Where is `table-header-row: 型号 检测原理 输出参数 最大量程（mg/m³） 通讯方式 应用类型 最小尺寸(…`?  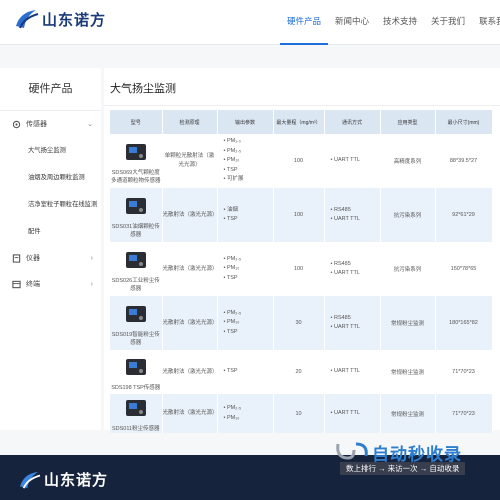
table-header-row: 型号 检测原理 输出参数 最大量程（mg/m³） 通讯方式 应用类型 最小尺寸(… is located at coordinates (301, 122).